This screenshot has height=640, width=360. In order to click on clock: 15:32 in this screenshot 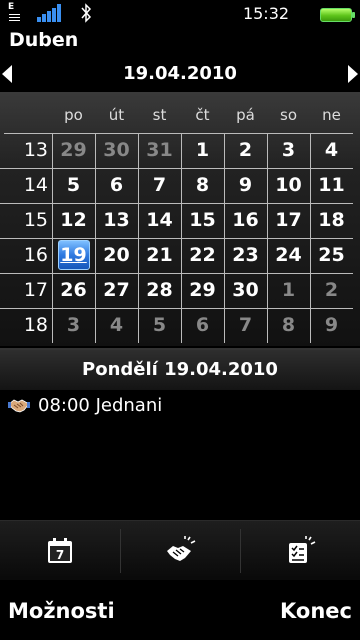, I will do `click(266, 13)`.